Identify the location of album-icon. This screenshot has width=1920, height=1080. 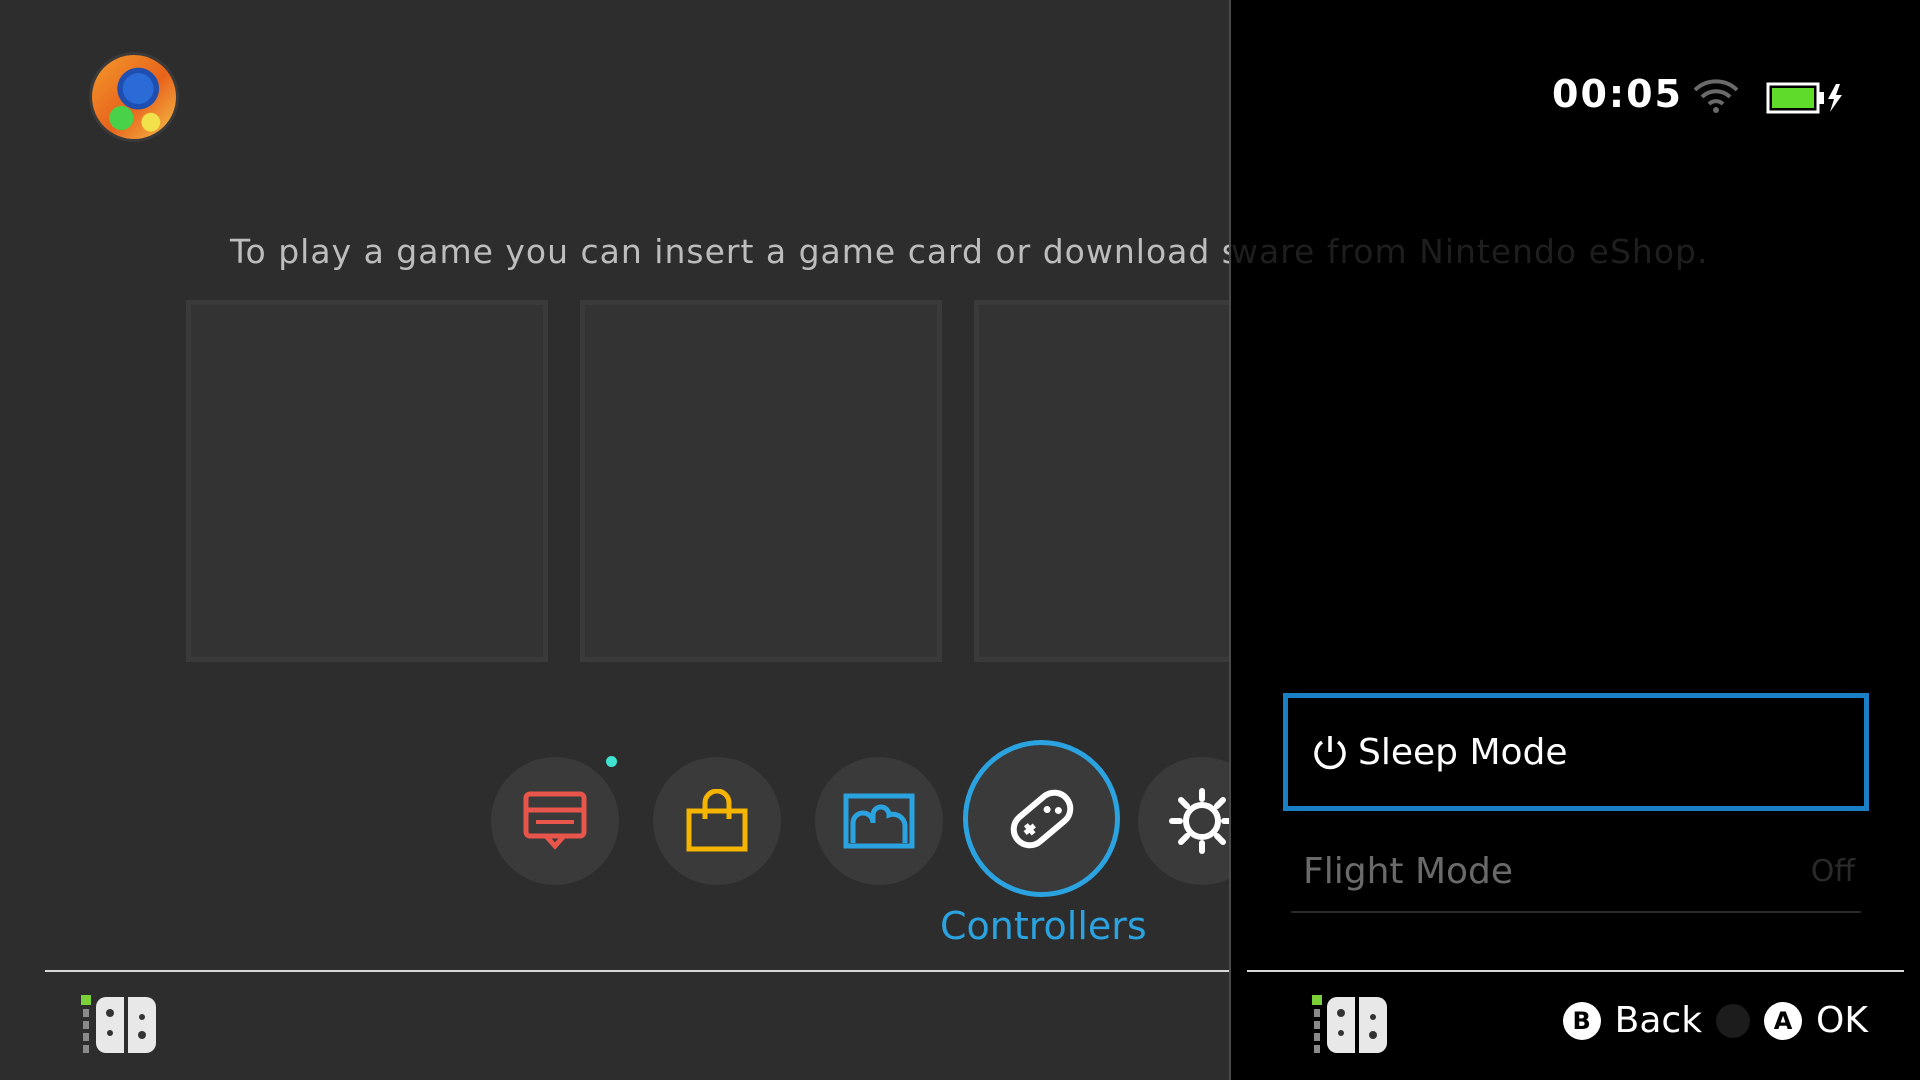
(879, 821).